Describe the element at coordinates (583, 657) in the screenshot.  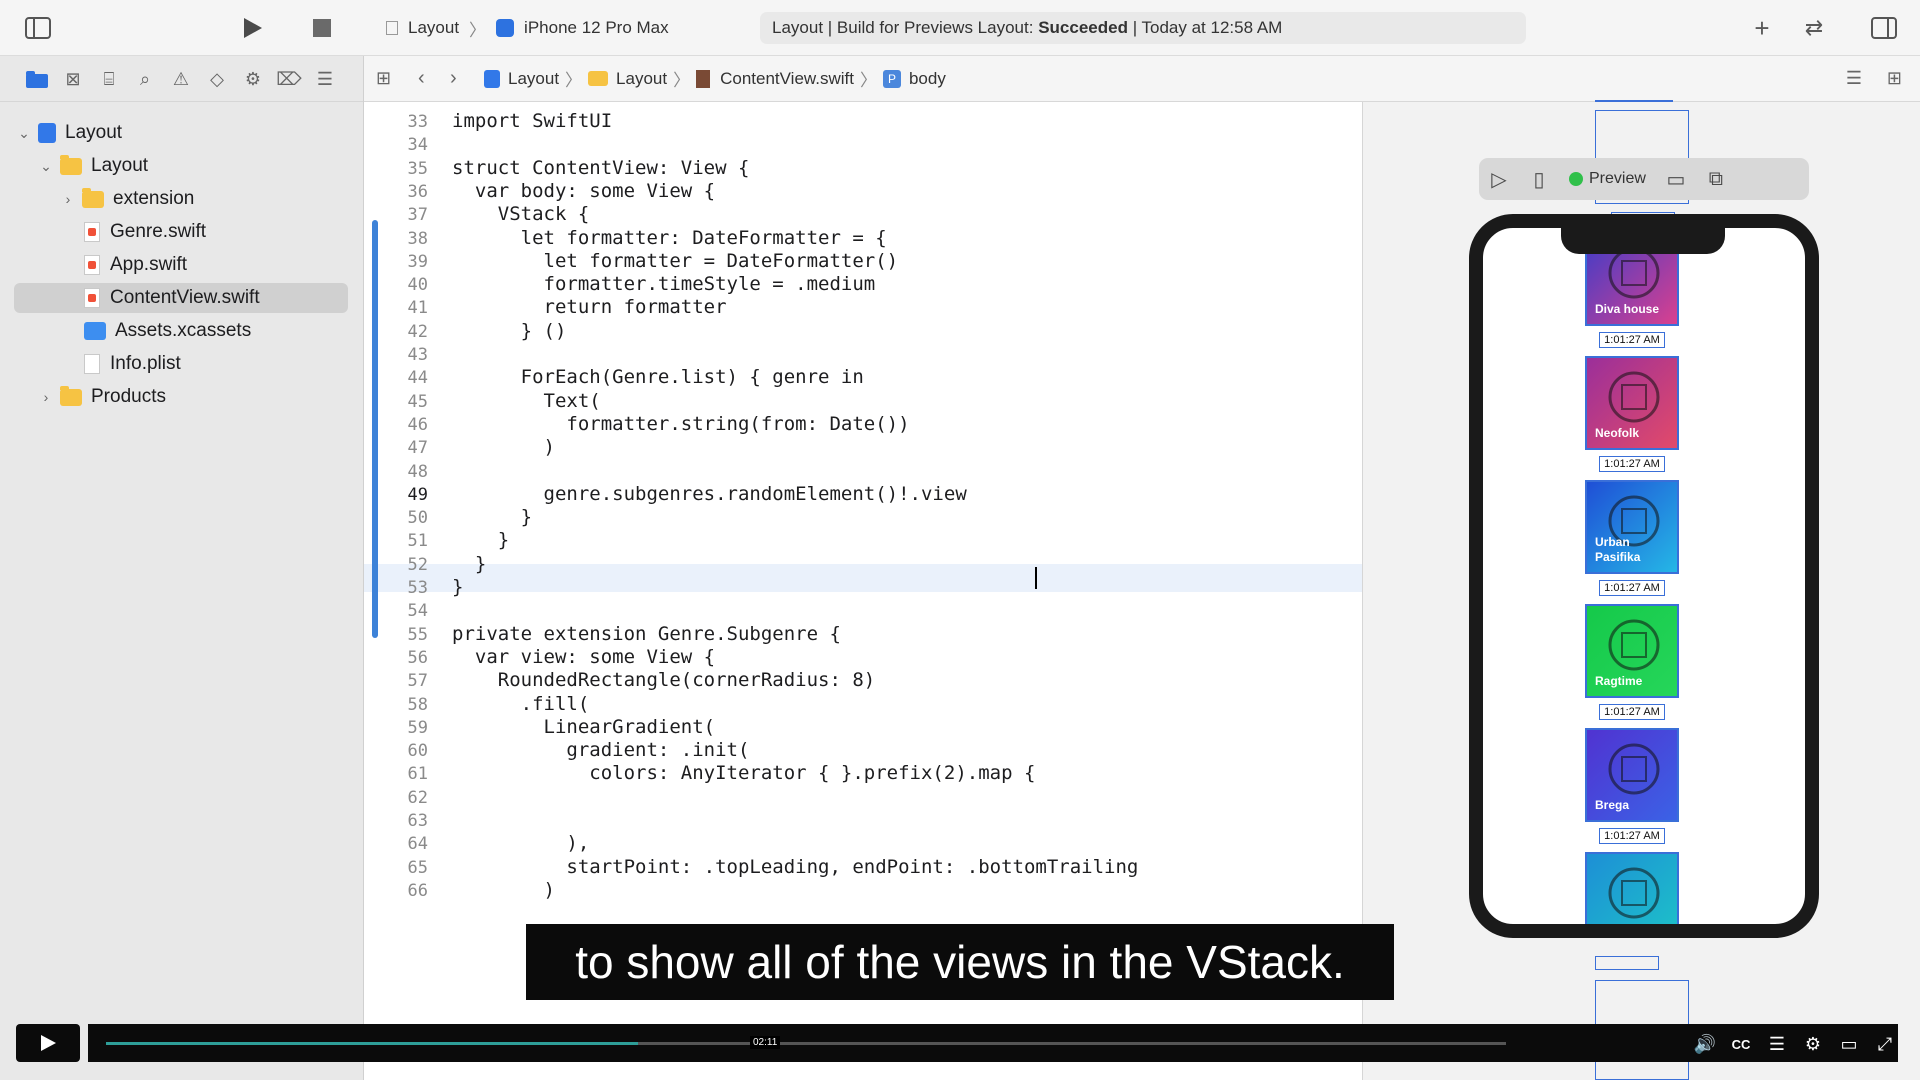
I see `code-line: var view: some View {` at that location.